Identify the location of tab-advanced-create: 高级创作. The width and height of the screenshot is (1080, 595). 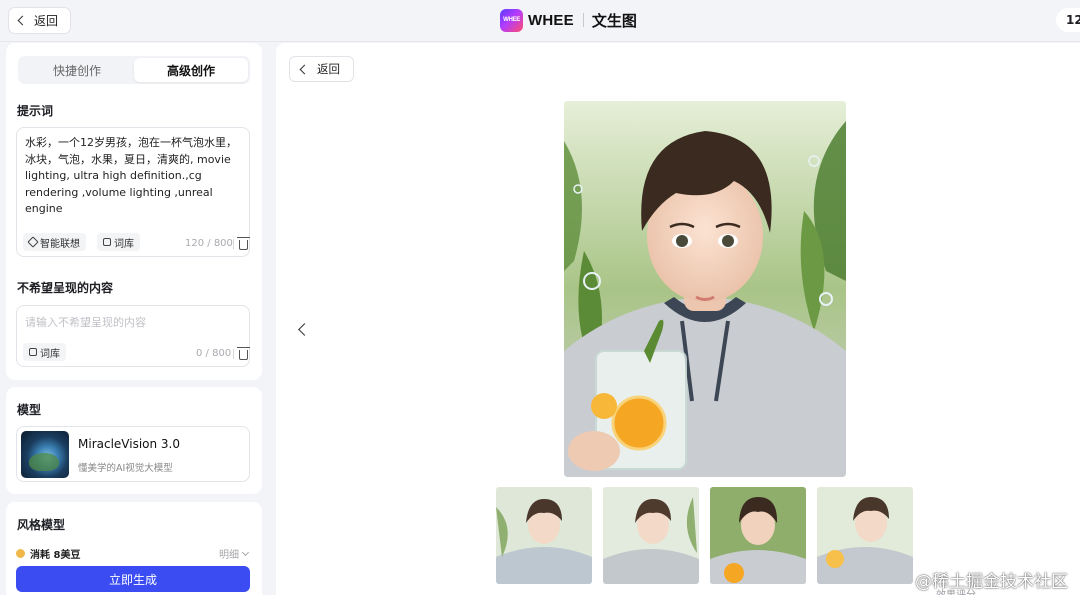
(191, 70).